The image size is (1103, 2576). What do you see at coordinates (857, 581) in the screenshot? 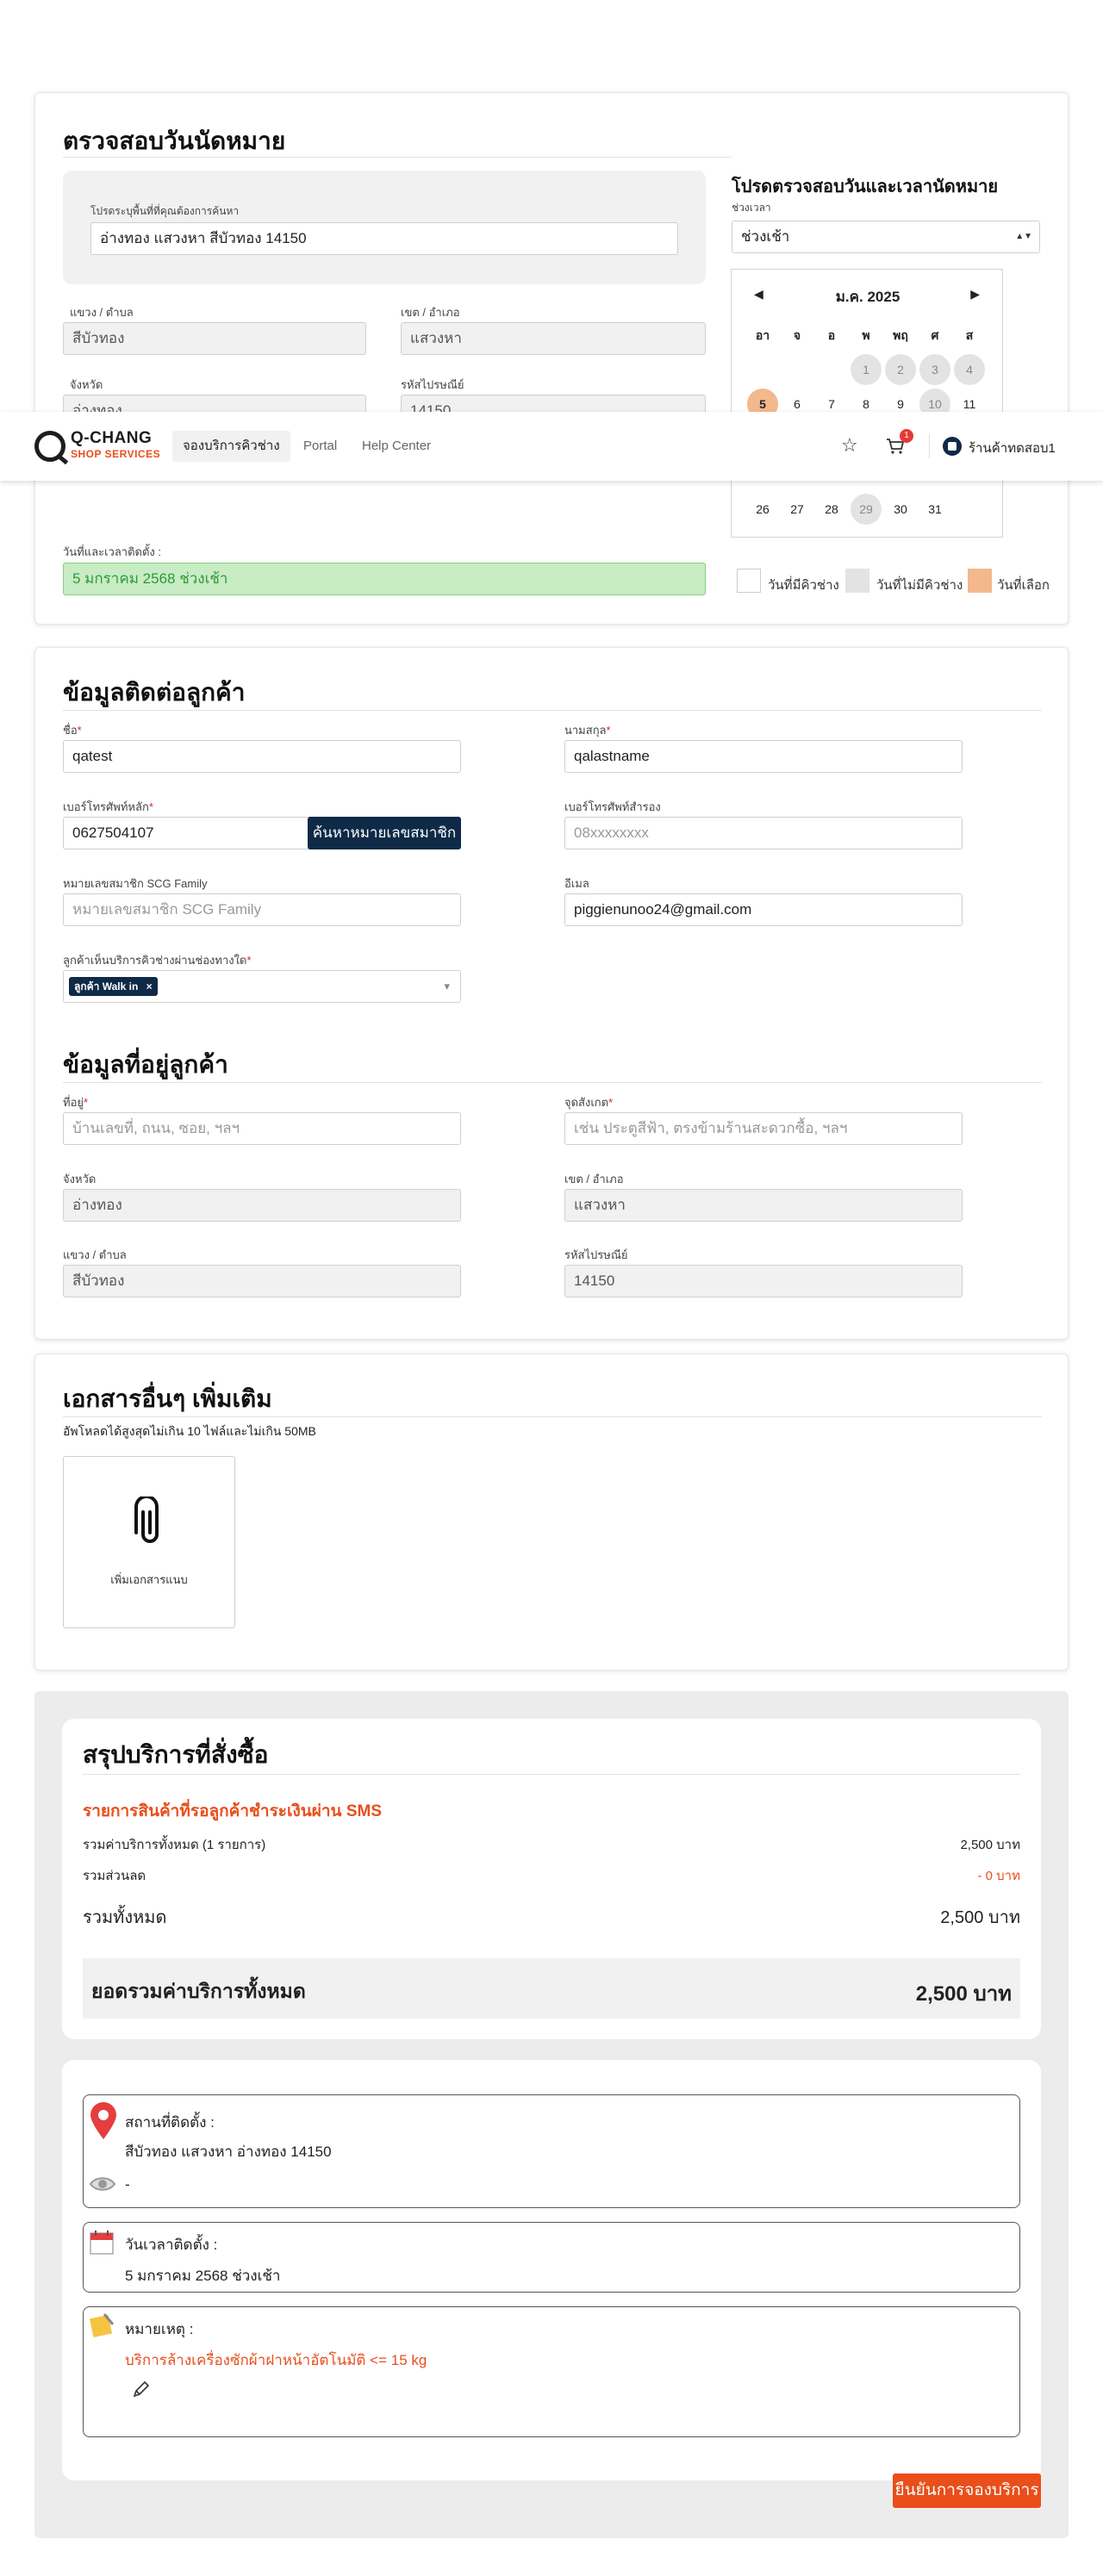
I see `legend-unavailable-swatch` at bounding box center [857, 581].